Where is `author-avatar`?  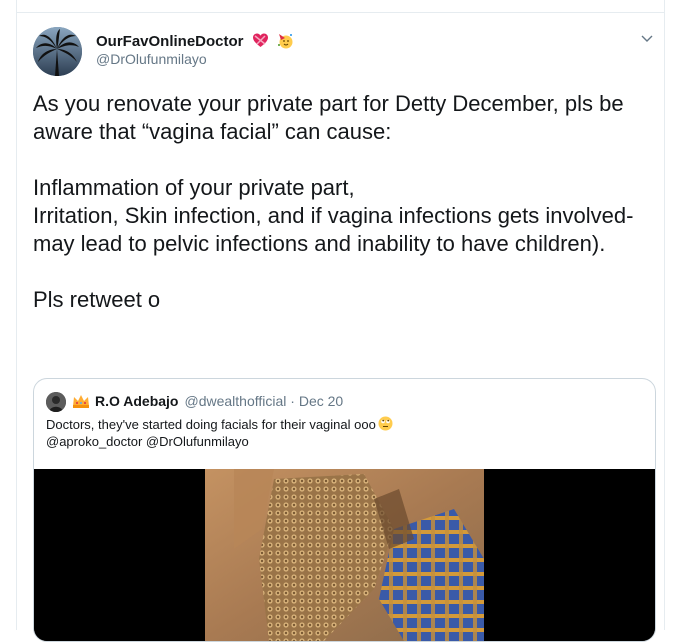 author-avatar is located at coordinates (57, 51).